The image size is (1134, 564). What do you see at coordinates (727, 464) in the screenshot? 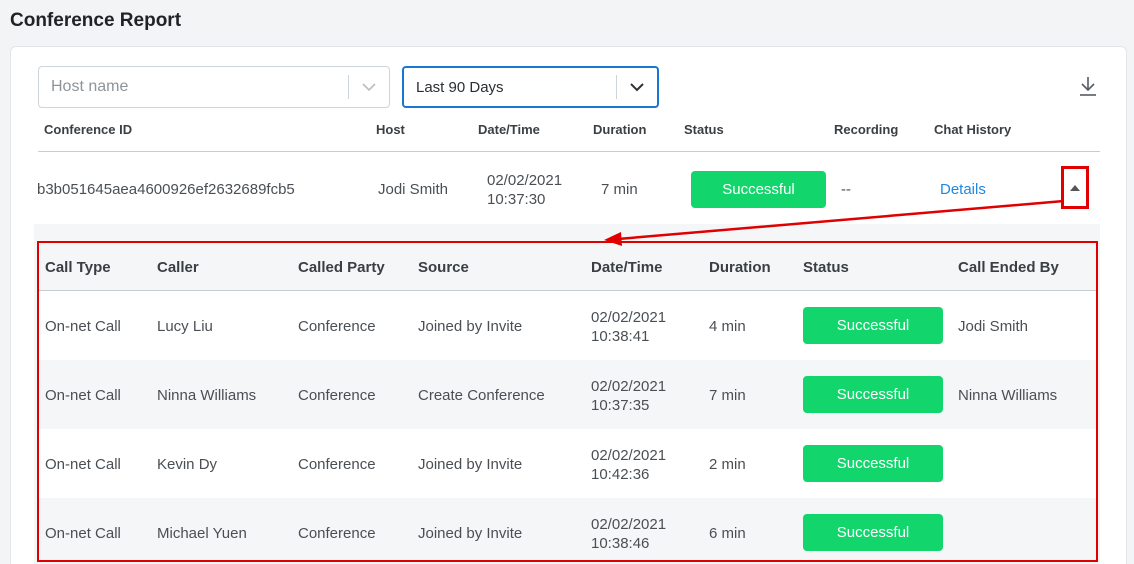
I see `call-duration: 2 min` at bounding box center [727, 464].